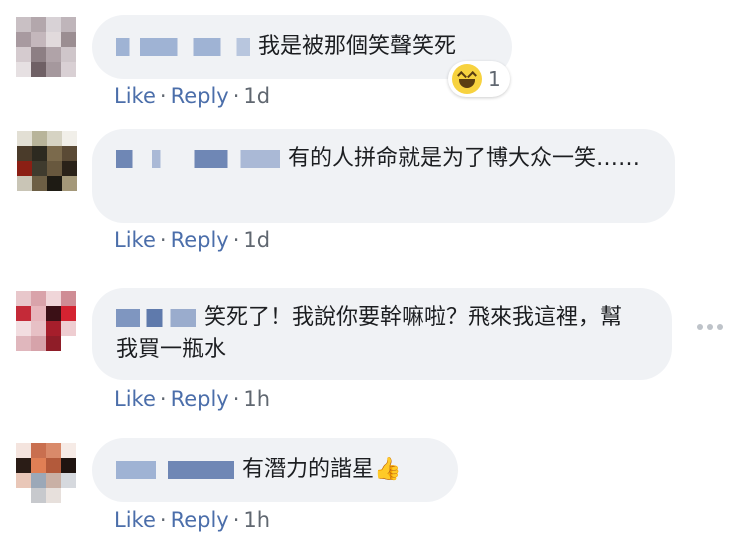 The height and width of the screenshot is (544, 738). I want to click on comment-bubble: 有潛力的諧星👍, so click(275, 470).